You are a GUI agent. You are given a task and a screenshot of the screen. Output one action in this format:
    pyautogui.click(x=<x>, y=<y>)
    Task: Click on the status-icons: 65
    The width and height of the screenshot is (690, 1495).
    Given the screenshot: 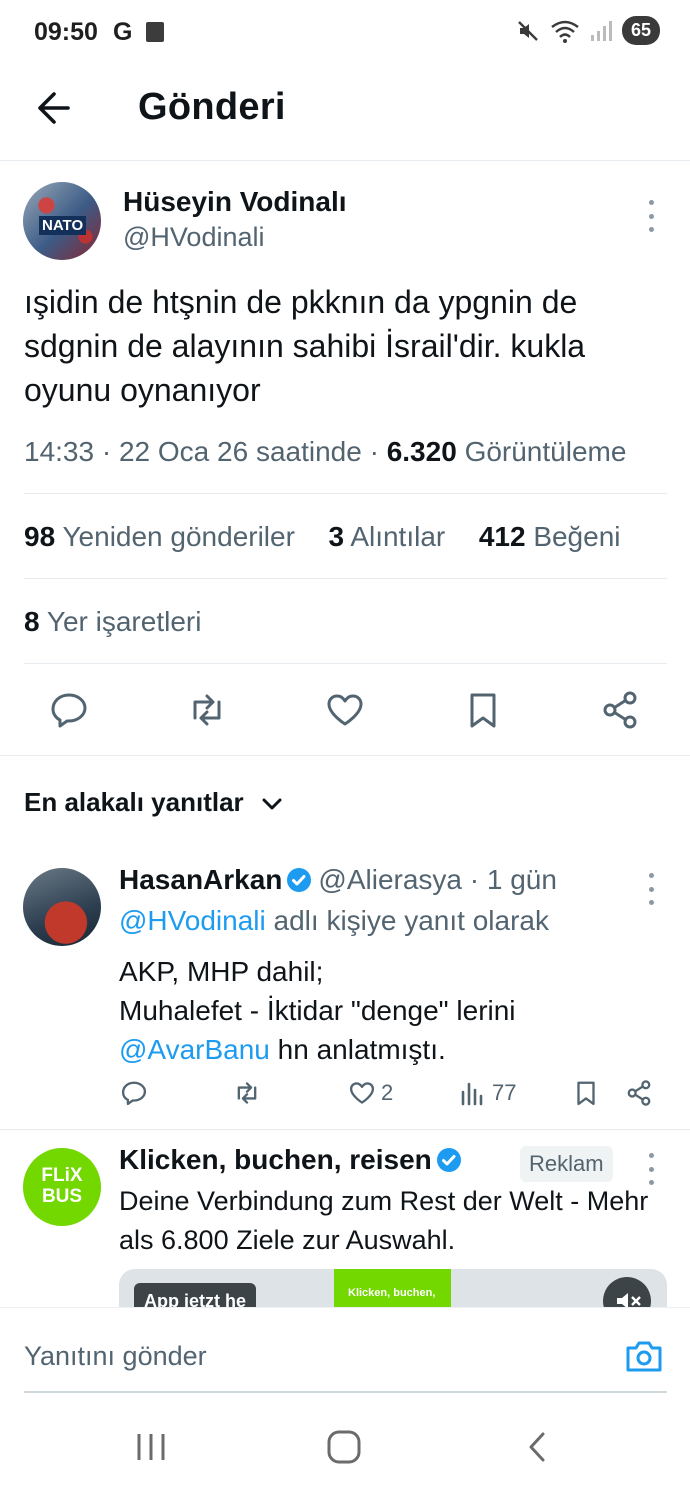 What is the action you would take?
    pyautogui.click(x=588, y=30)
    